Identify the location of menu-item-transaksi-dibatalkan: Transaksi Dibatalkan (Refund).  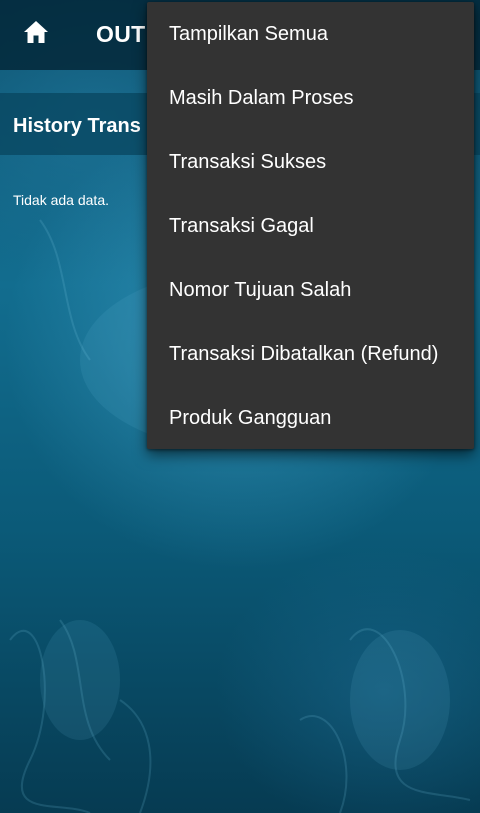
(310, 354).